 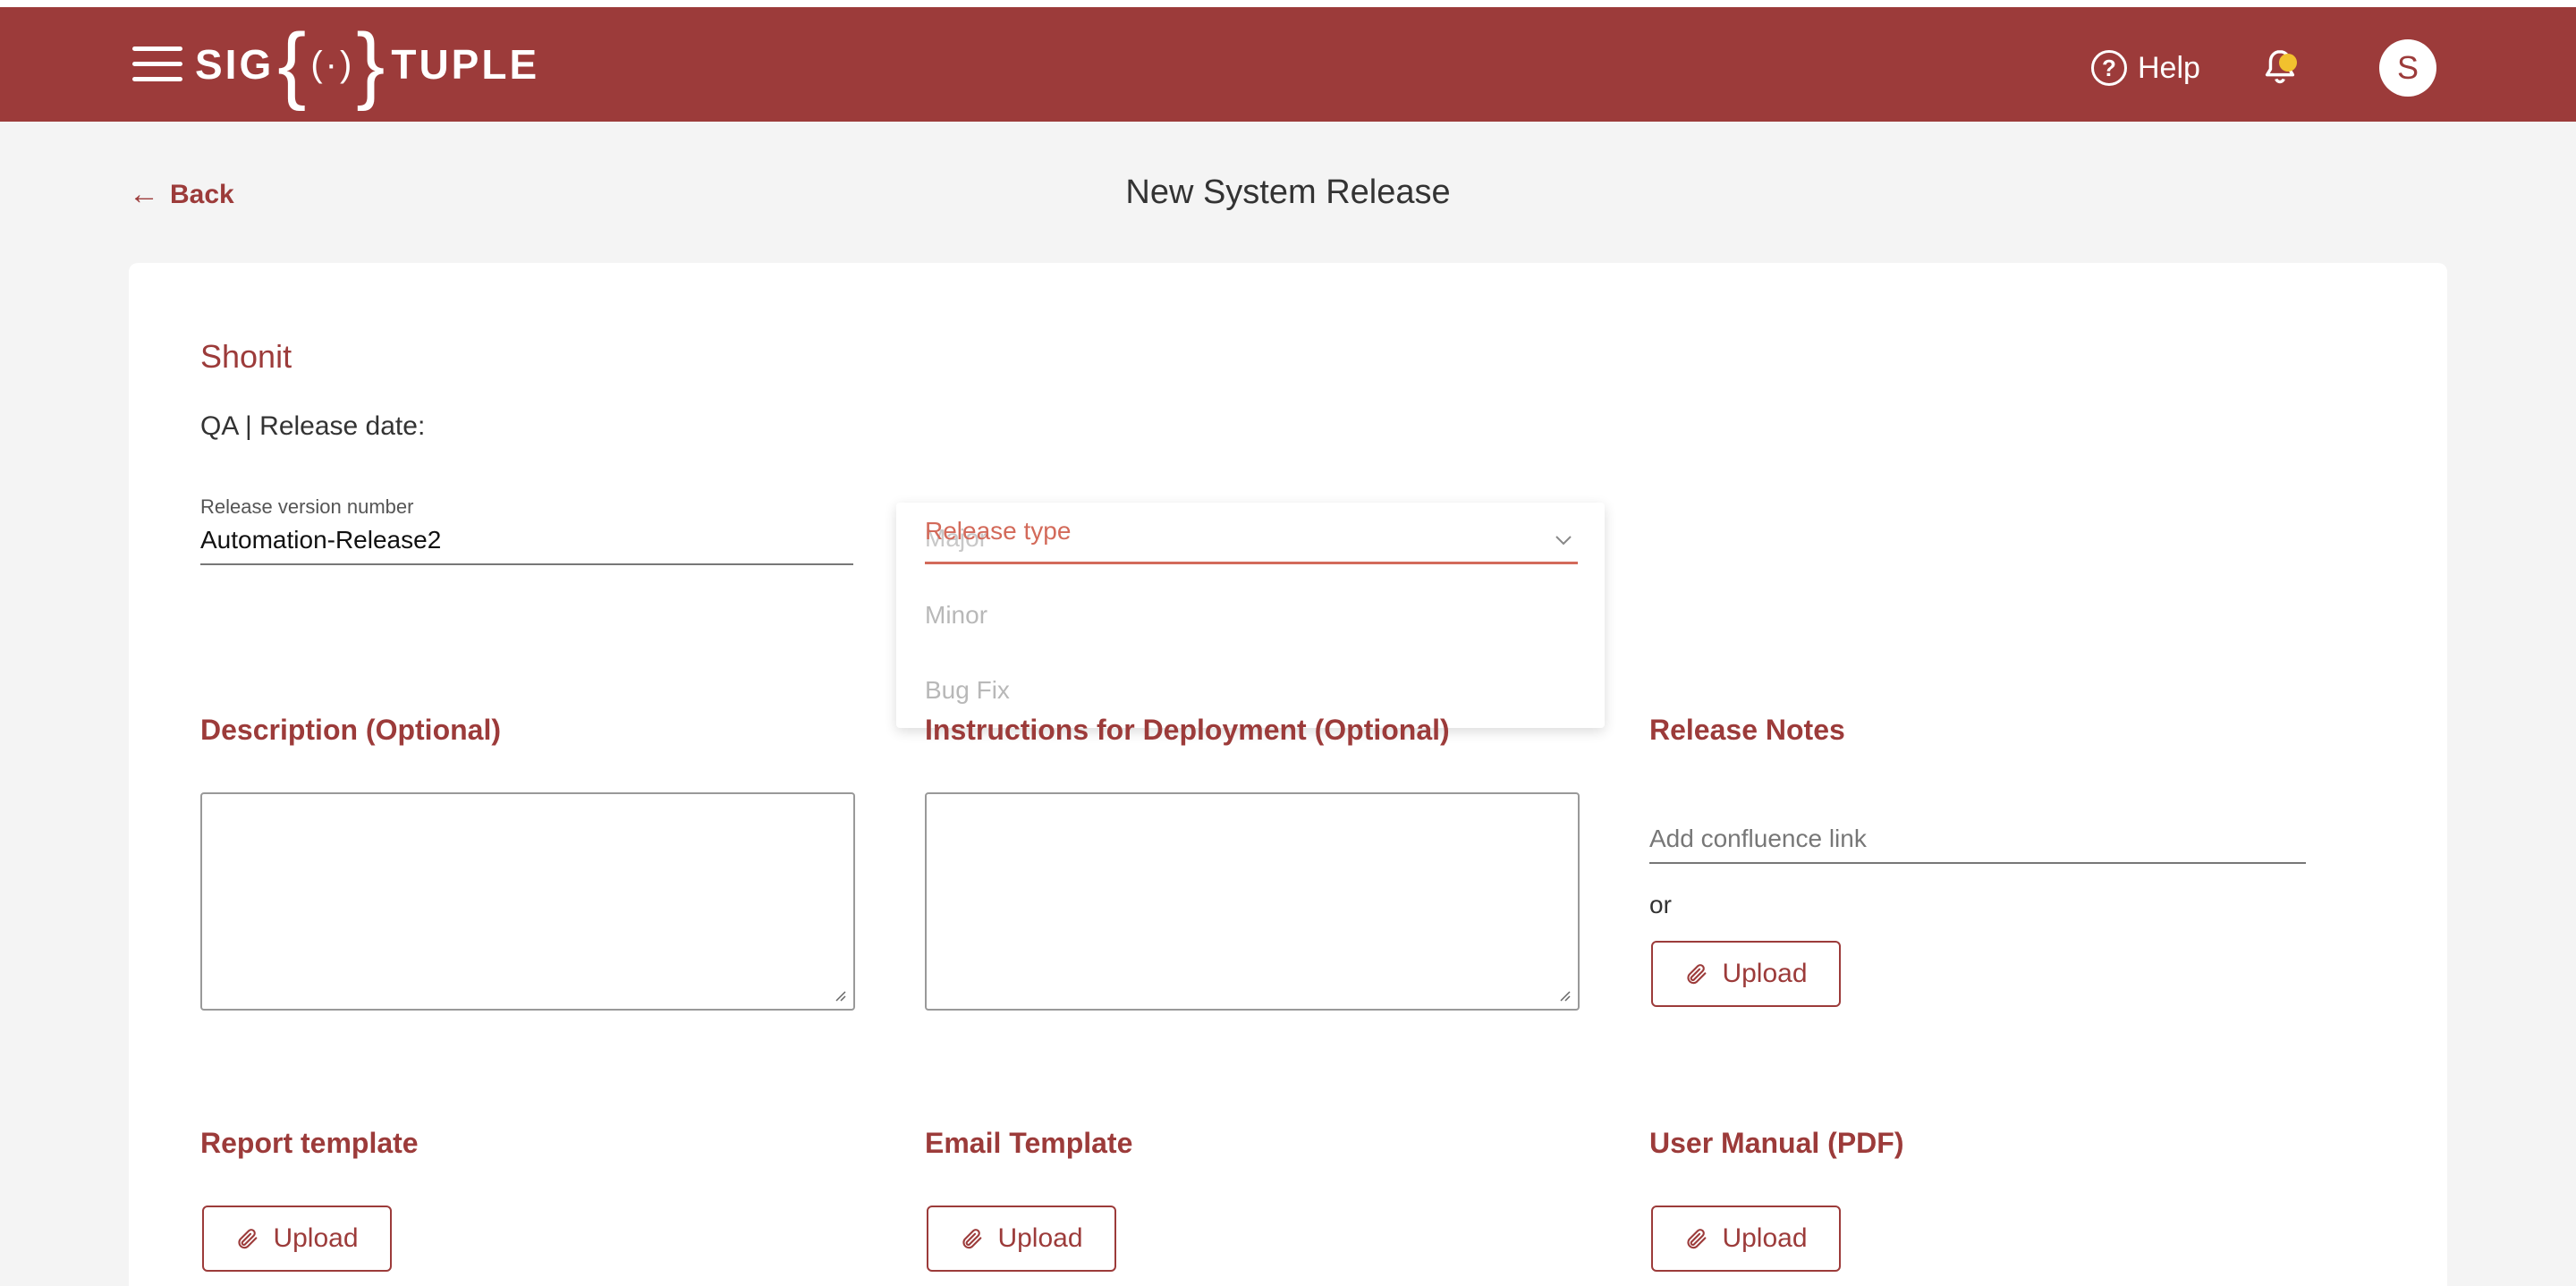 I want to click on release-notes-title: Release Notes, so click(x=1747, y=730).